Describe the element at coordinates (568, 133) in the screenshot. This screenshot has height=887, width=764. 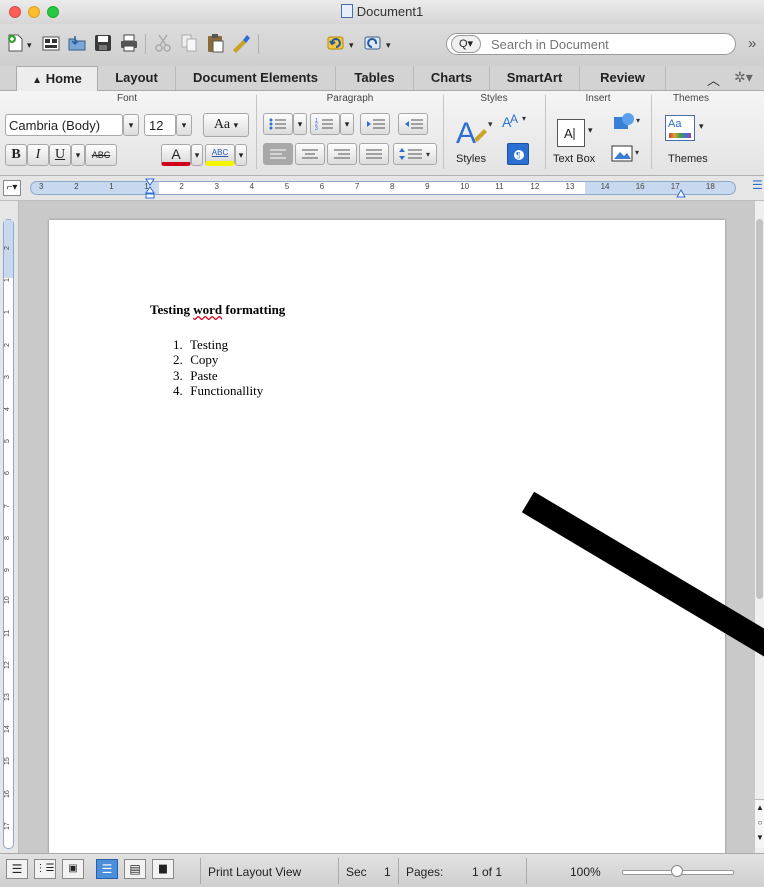
I see `svg-text: A` at that location.